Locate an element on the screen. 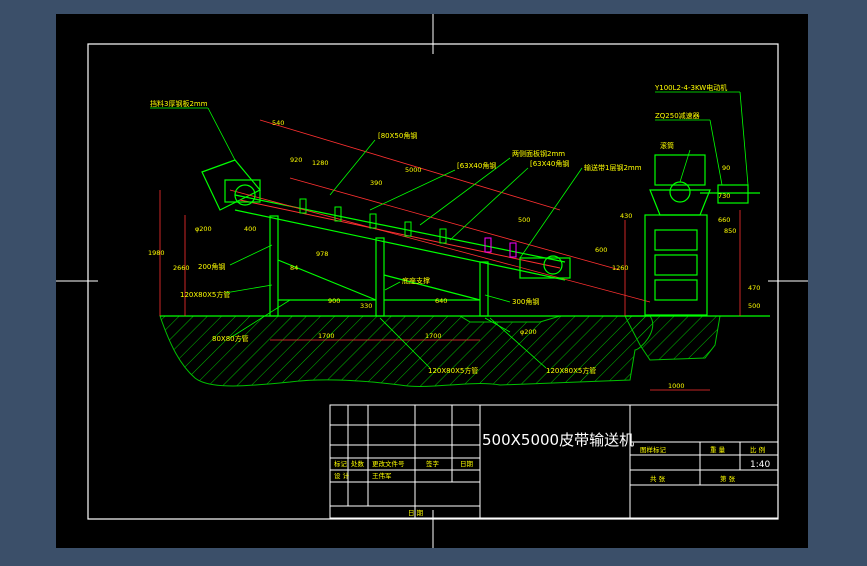  tb-weight: 重 量 is located at coordinates (718, 450).